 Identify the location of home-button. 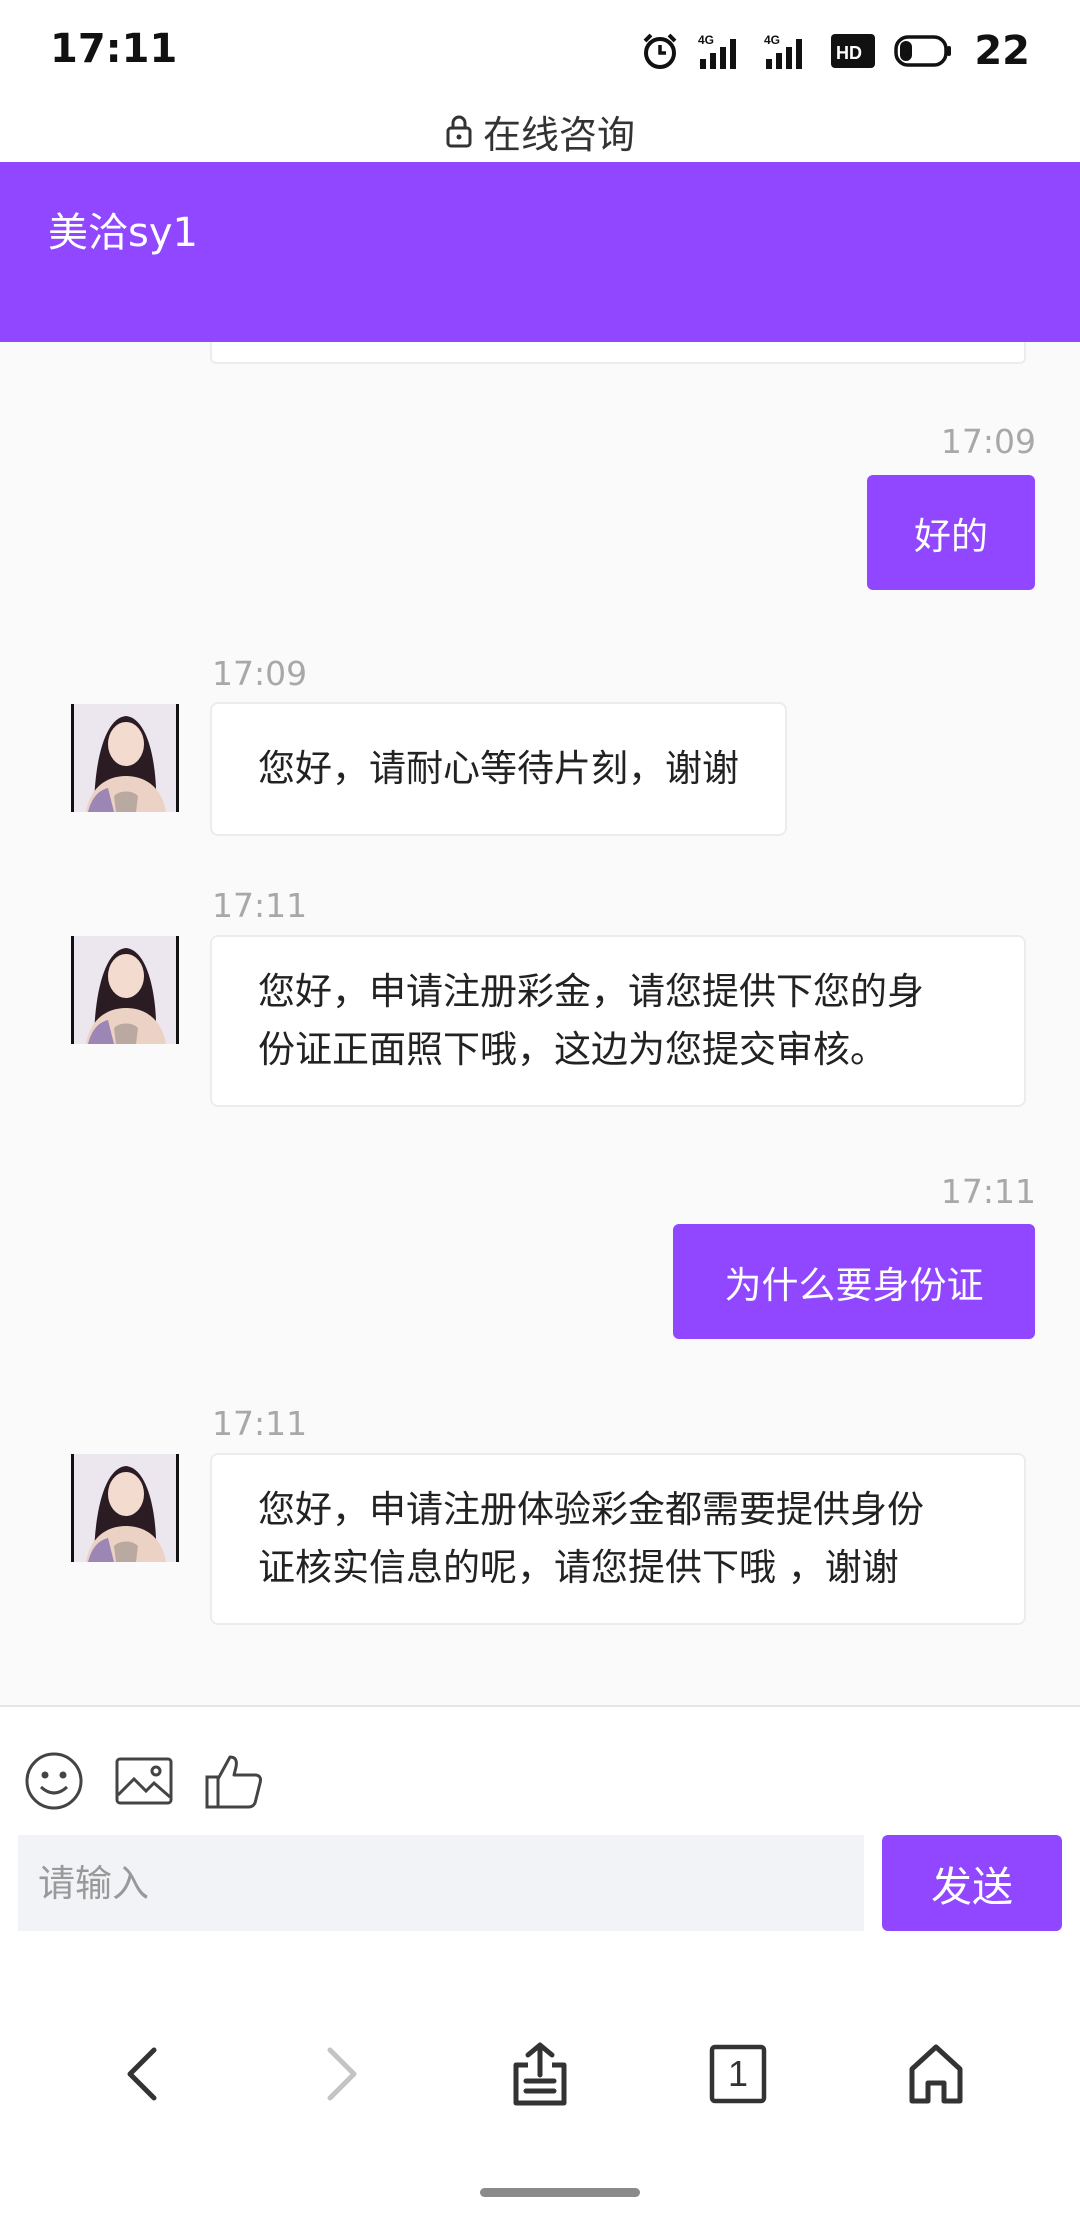
(936, 2074).